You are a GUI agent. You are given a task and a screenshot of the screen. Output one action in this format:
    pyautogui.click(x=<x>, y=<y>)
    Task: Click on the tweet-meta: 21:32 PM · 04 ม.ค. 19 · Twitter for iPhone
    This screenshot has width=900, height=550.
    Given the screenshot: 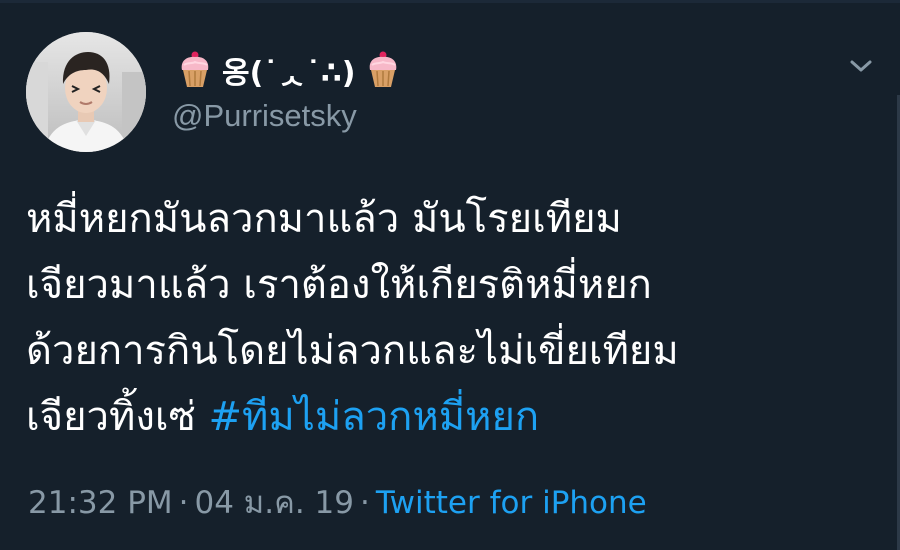 What is the action you would take?
    pyautogui.click(x=337, y=502)
    